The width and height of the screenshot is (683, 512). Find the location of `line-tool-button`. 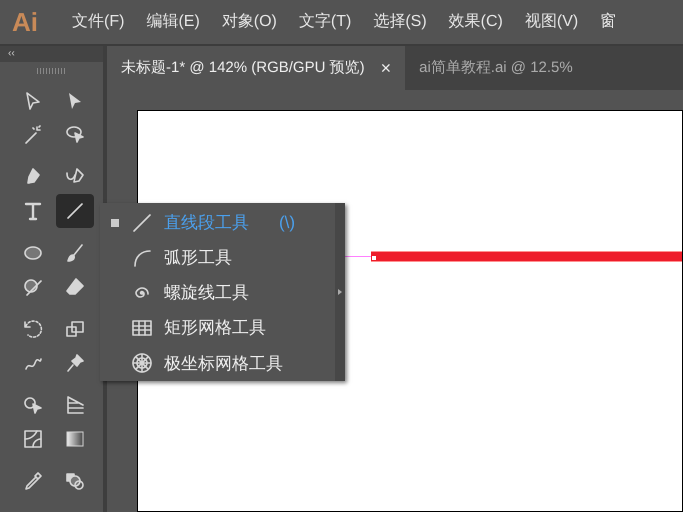

line-tool-button is located at coordinates (75, 211).